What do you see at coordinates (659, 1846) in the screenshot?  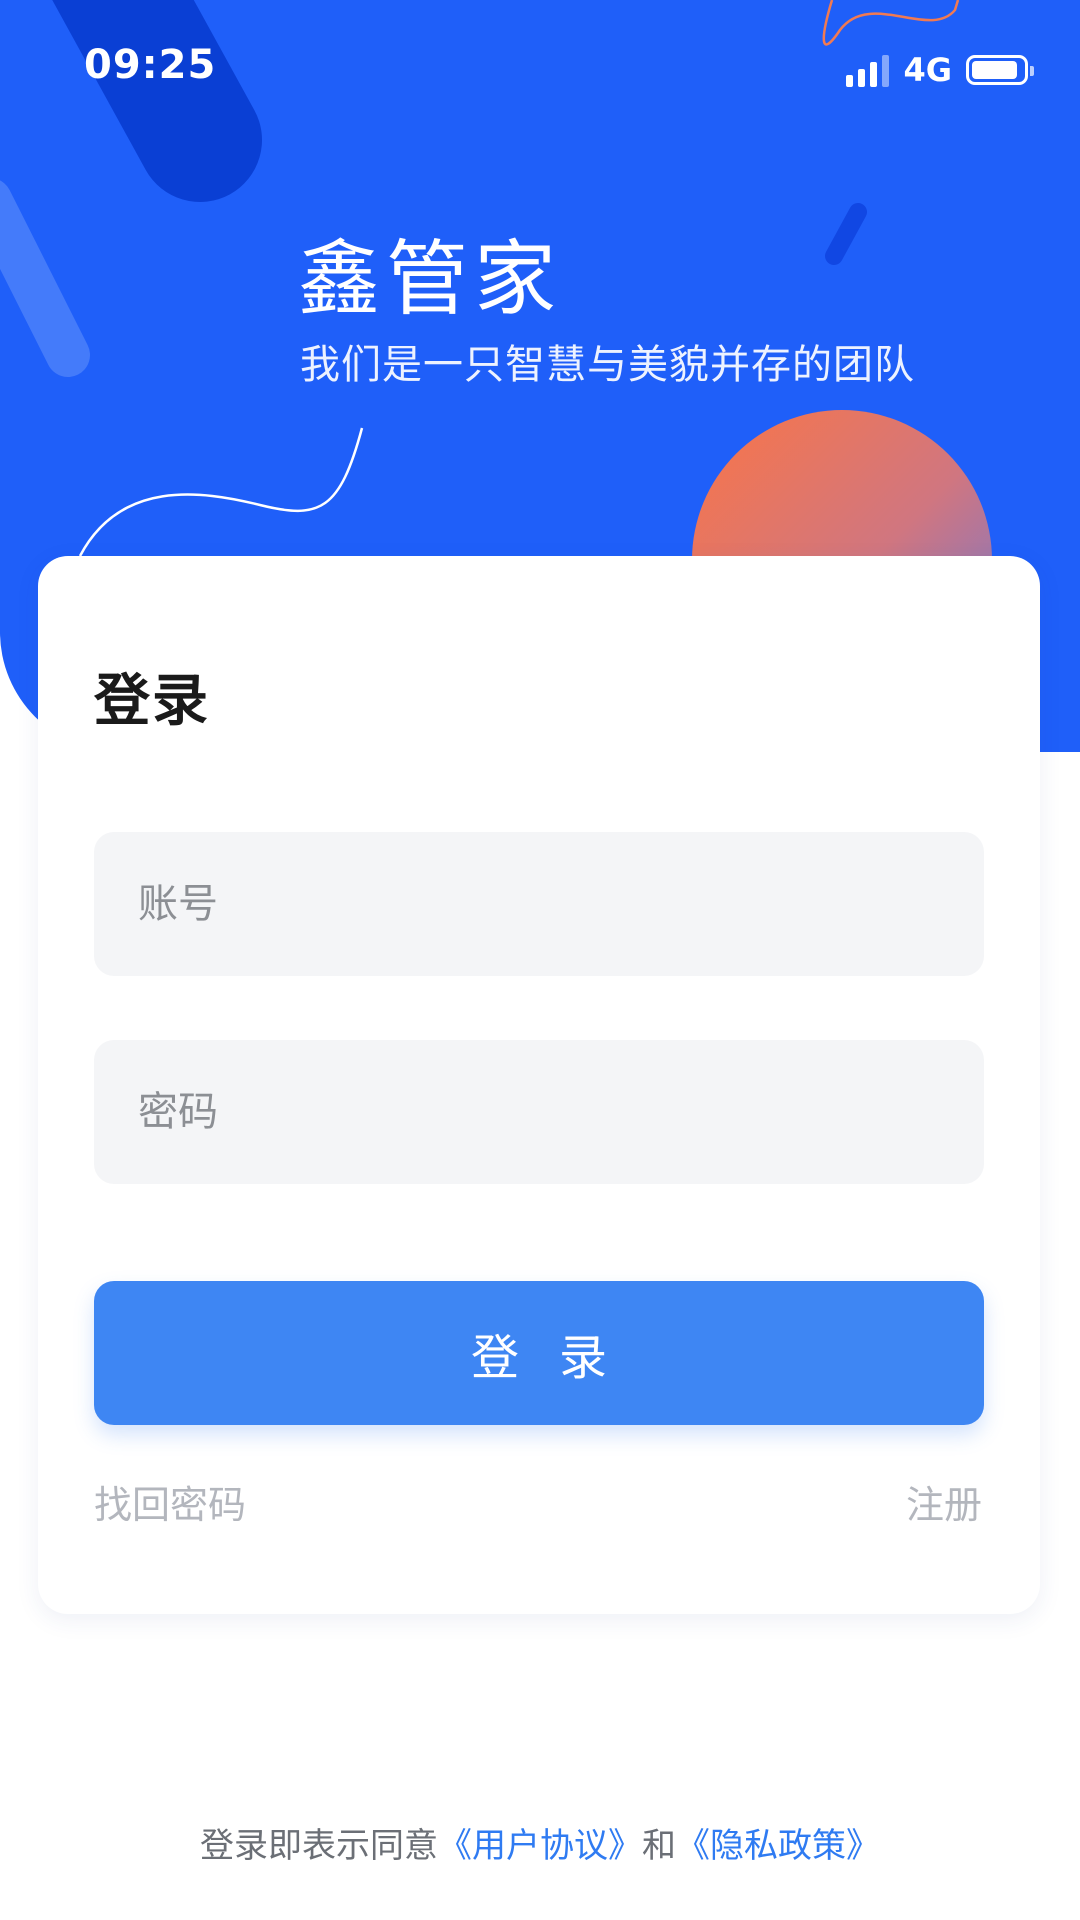 I see `agreement-conjunction: 和` at bounding box center [659, 1846].